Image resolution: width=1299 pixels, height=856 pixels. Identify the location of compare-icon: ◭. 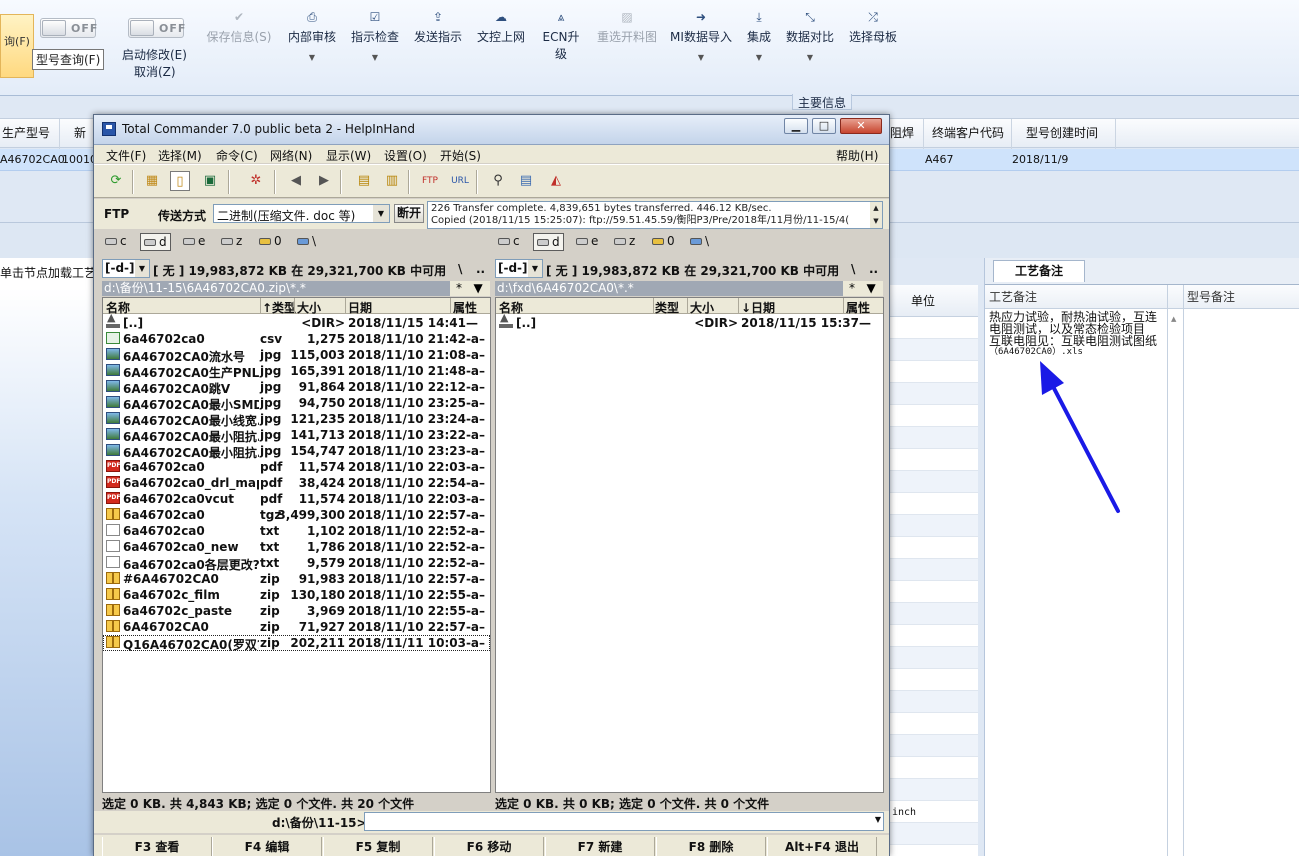
(556, 181).